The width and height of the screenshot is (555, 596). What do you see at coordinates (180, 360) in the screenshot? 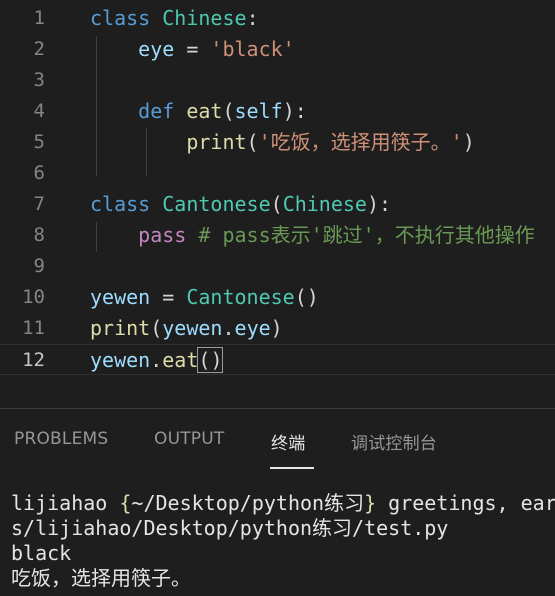
I see `method-call: eat` at bounding box center [180, 360].